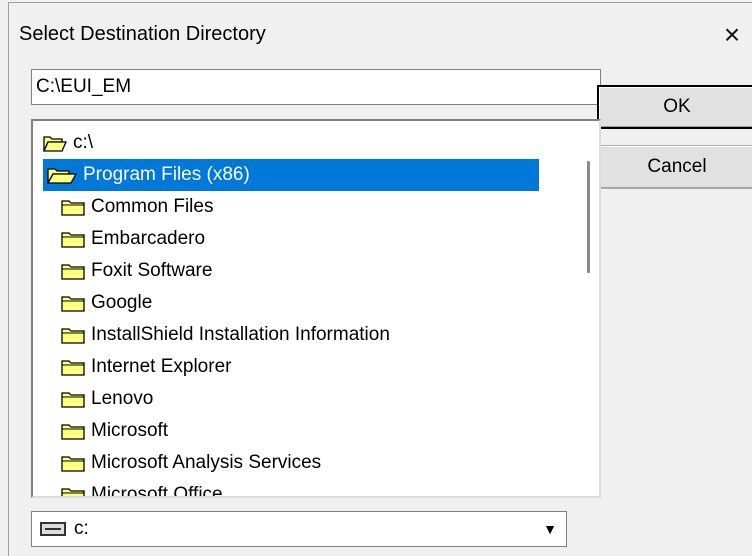 This screenshot has width=752, height=556. What do you see at coordinates (122, 398) in the screenshot?
I see `tree-item-label: Lenovo` at bounding box center [122, 398].